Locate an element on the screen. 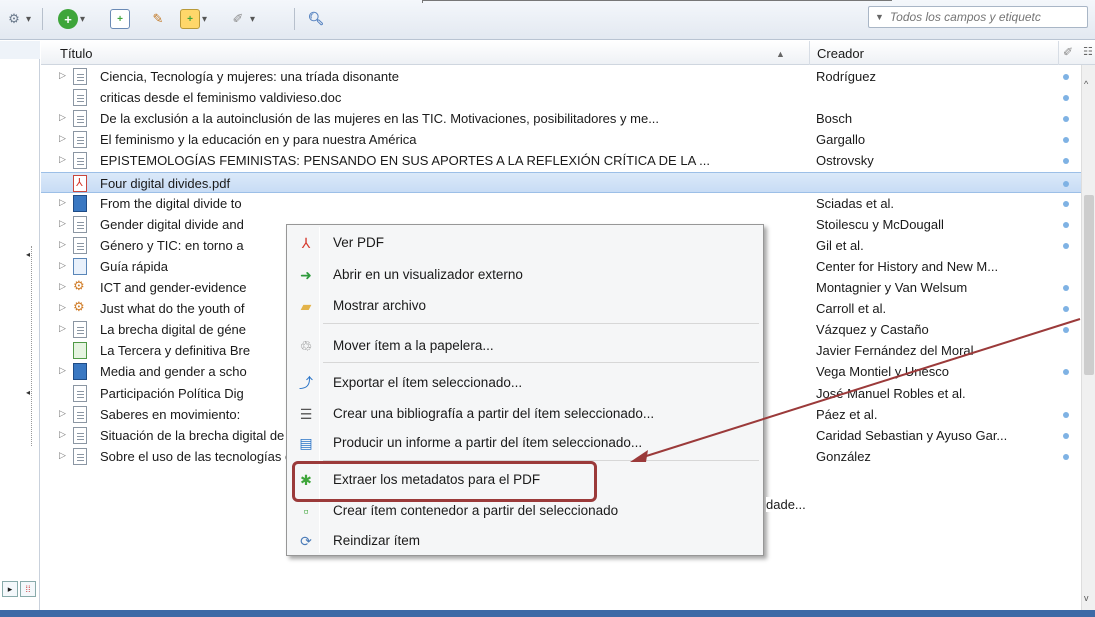 This screenshot has width=1095, height=617. annotation-arrow-line is located at coordinates (860, 388).